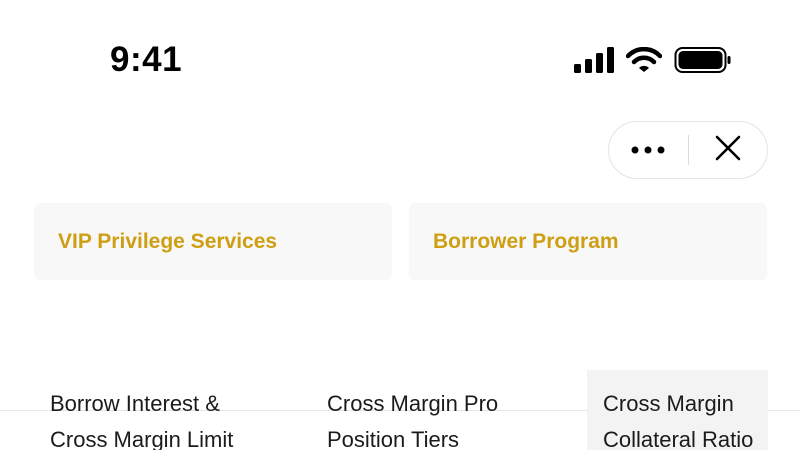 This screenshot has height=450, width=800. Describe the element at coordinates (142, 438) in the screenshot. I see `tab-label-line2: Cross Margin Limit` at that location.